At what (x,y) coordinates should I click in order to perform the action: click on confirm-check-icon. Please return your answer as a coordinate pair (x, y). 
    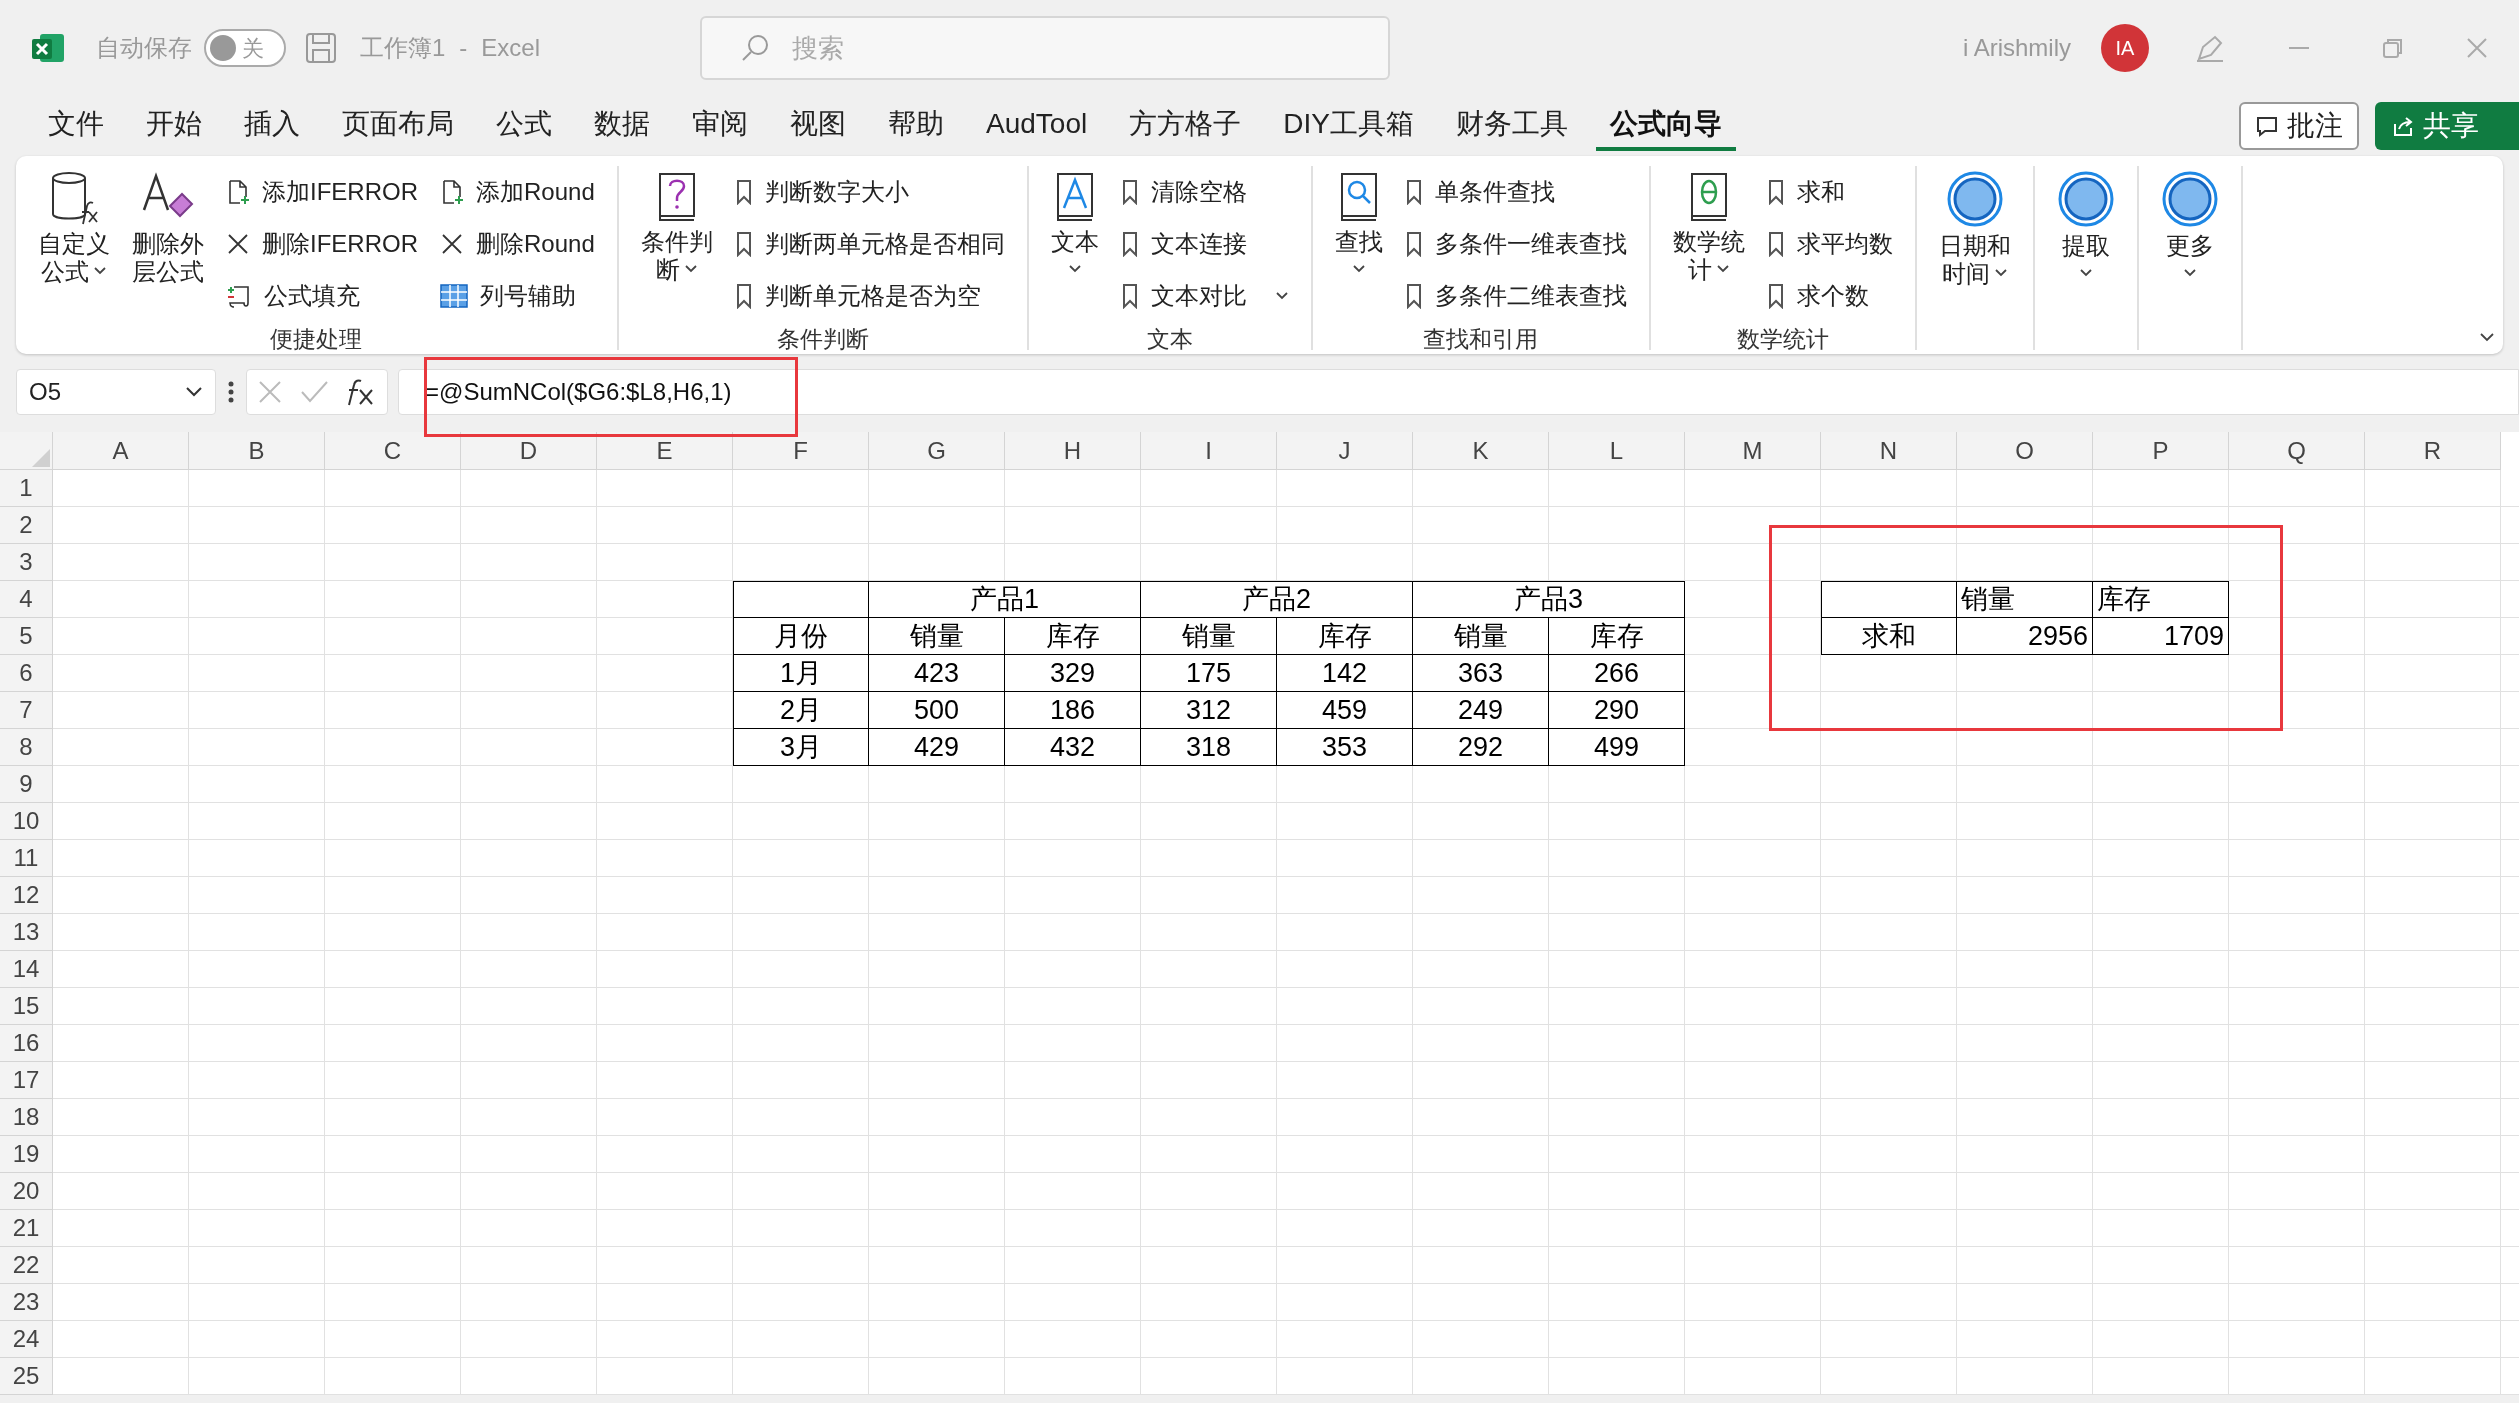
    Looking at the image, I should click on (314, 392).